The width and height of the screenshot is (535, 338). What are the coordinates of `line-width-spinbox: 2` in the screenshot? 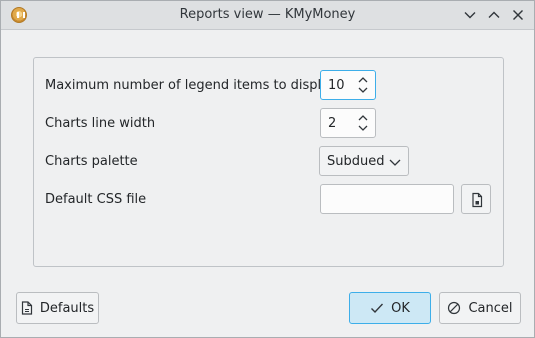 It's located at (348, 123).